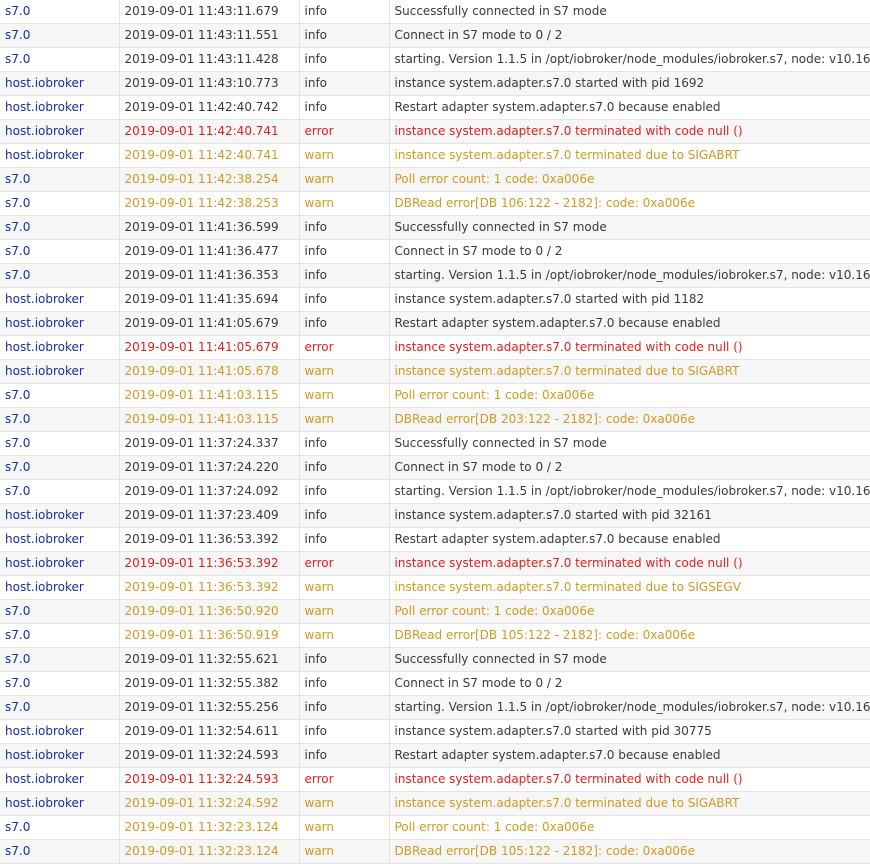 This screenshot has width=870, height=864. Describe the element at coordinates (209, 203) in the screenshot. I see `log-time-cell: 2019-09-01 11:42:38.253` at that location.